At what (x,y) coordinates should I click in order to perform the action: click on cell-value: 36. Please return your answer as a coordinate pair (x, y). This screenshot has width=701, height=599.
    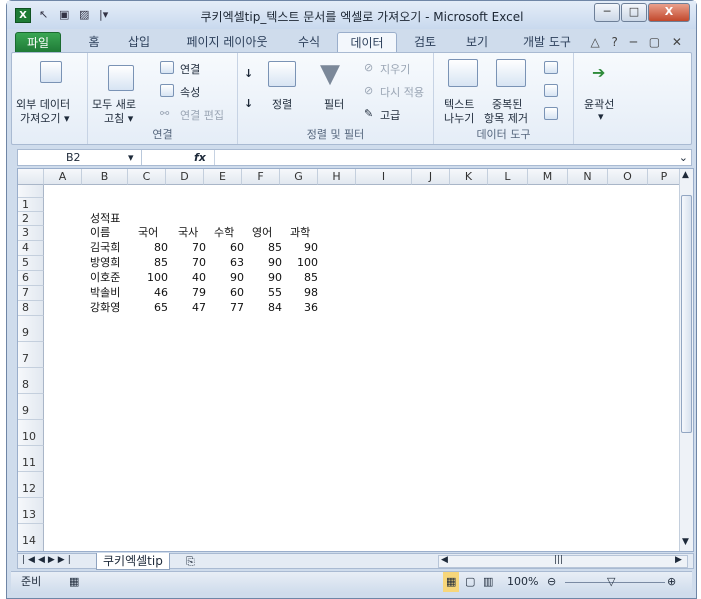
    Looking at the image, I should click on (298, 308).